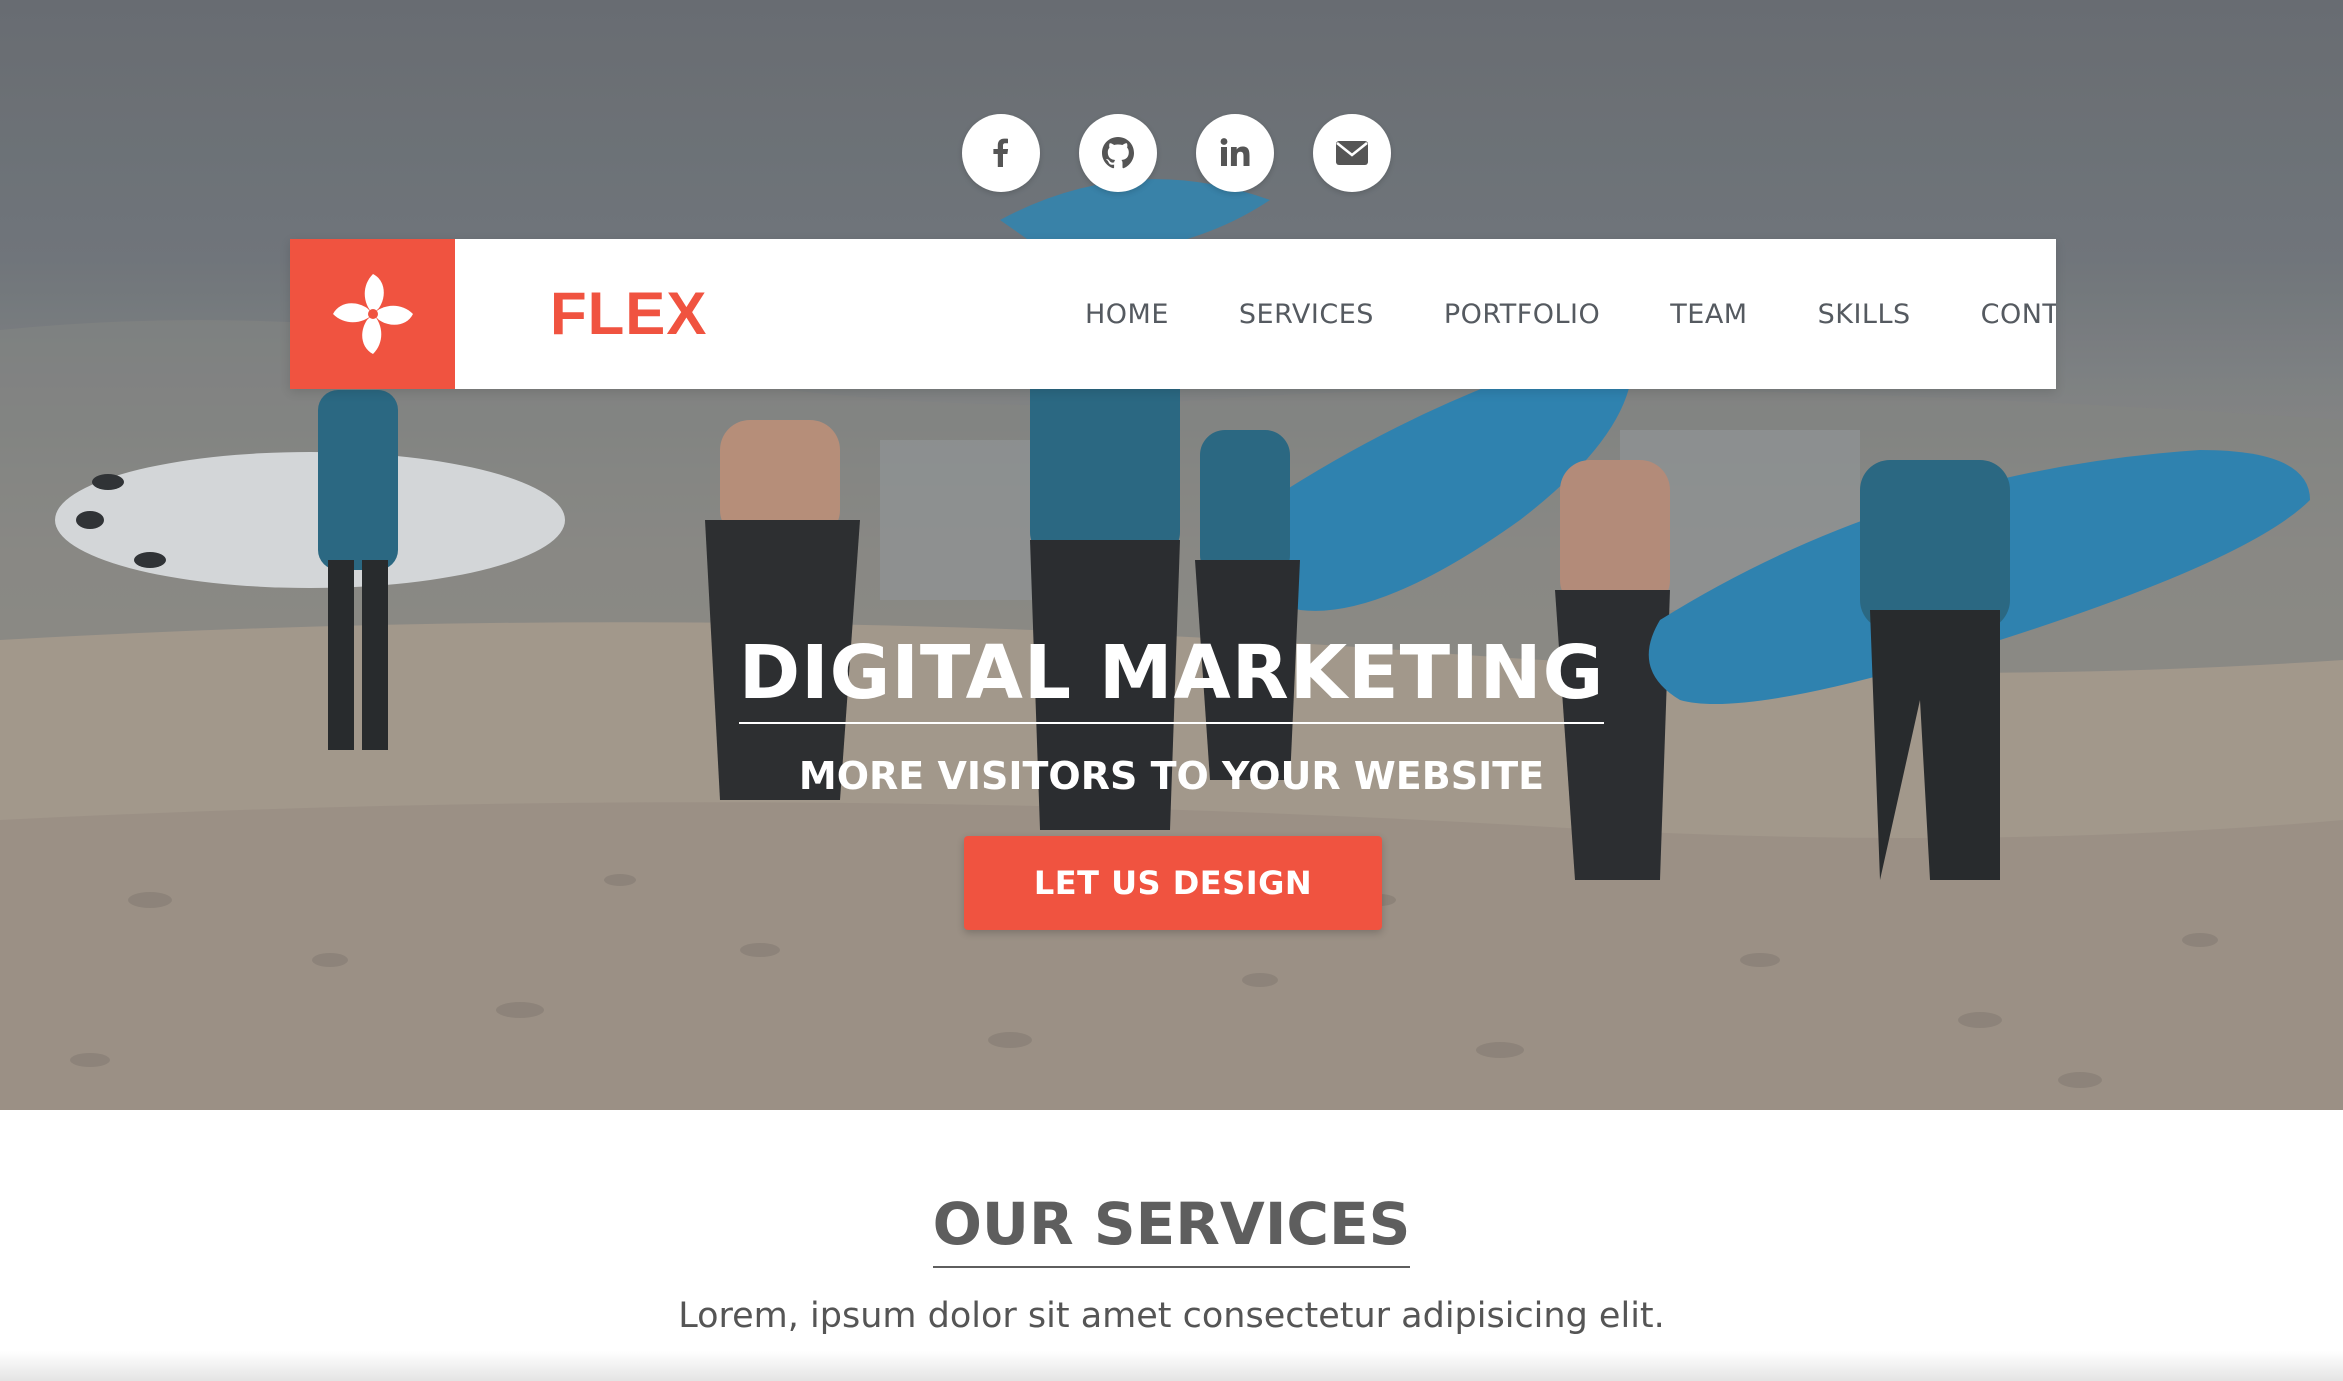  What do you see at coordinates (1171, 776) in the screenshot?
I see `hero-subtitle: MORE VISITORS TO YOUR WEBSITE` at bounding box center [1171, 776].